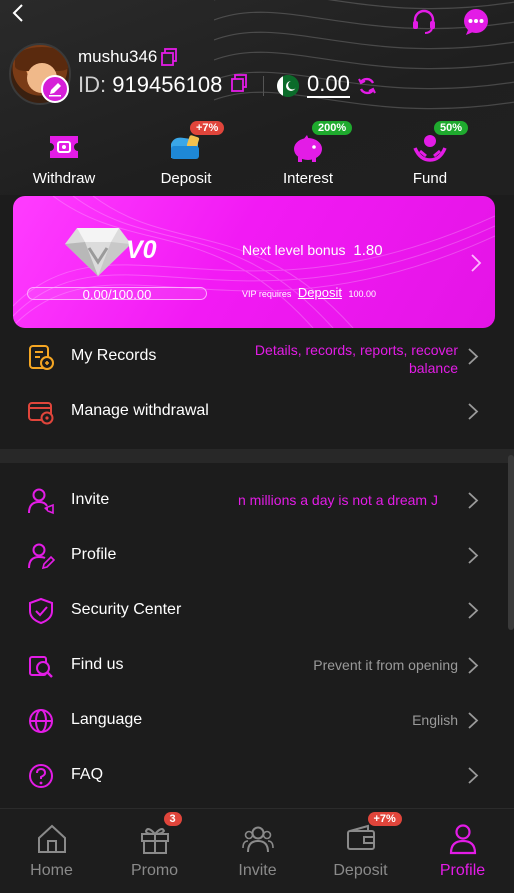 This screenshot has width=514, height=893. What do you see at coordinates (308, 178) in the screenshot?
I see `quick-interest-label: Interest` at bounding box center [308, 178].